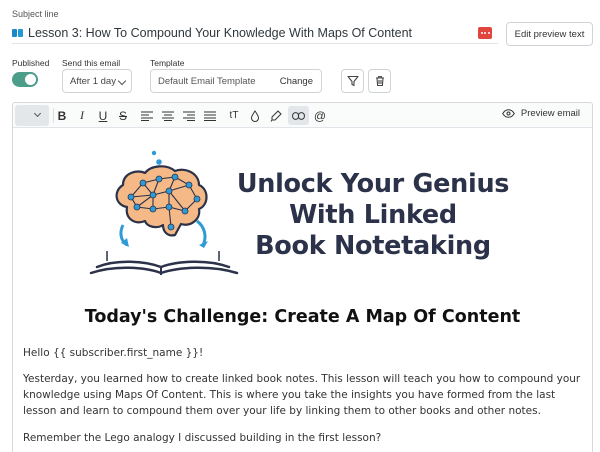 The height and width of the screenshot is (452, 600). Describe the element at coordinates (168, 115) in the screenshot. I see `align-center-icon` at that location.